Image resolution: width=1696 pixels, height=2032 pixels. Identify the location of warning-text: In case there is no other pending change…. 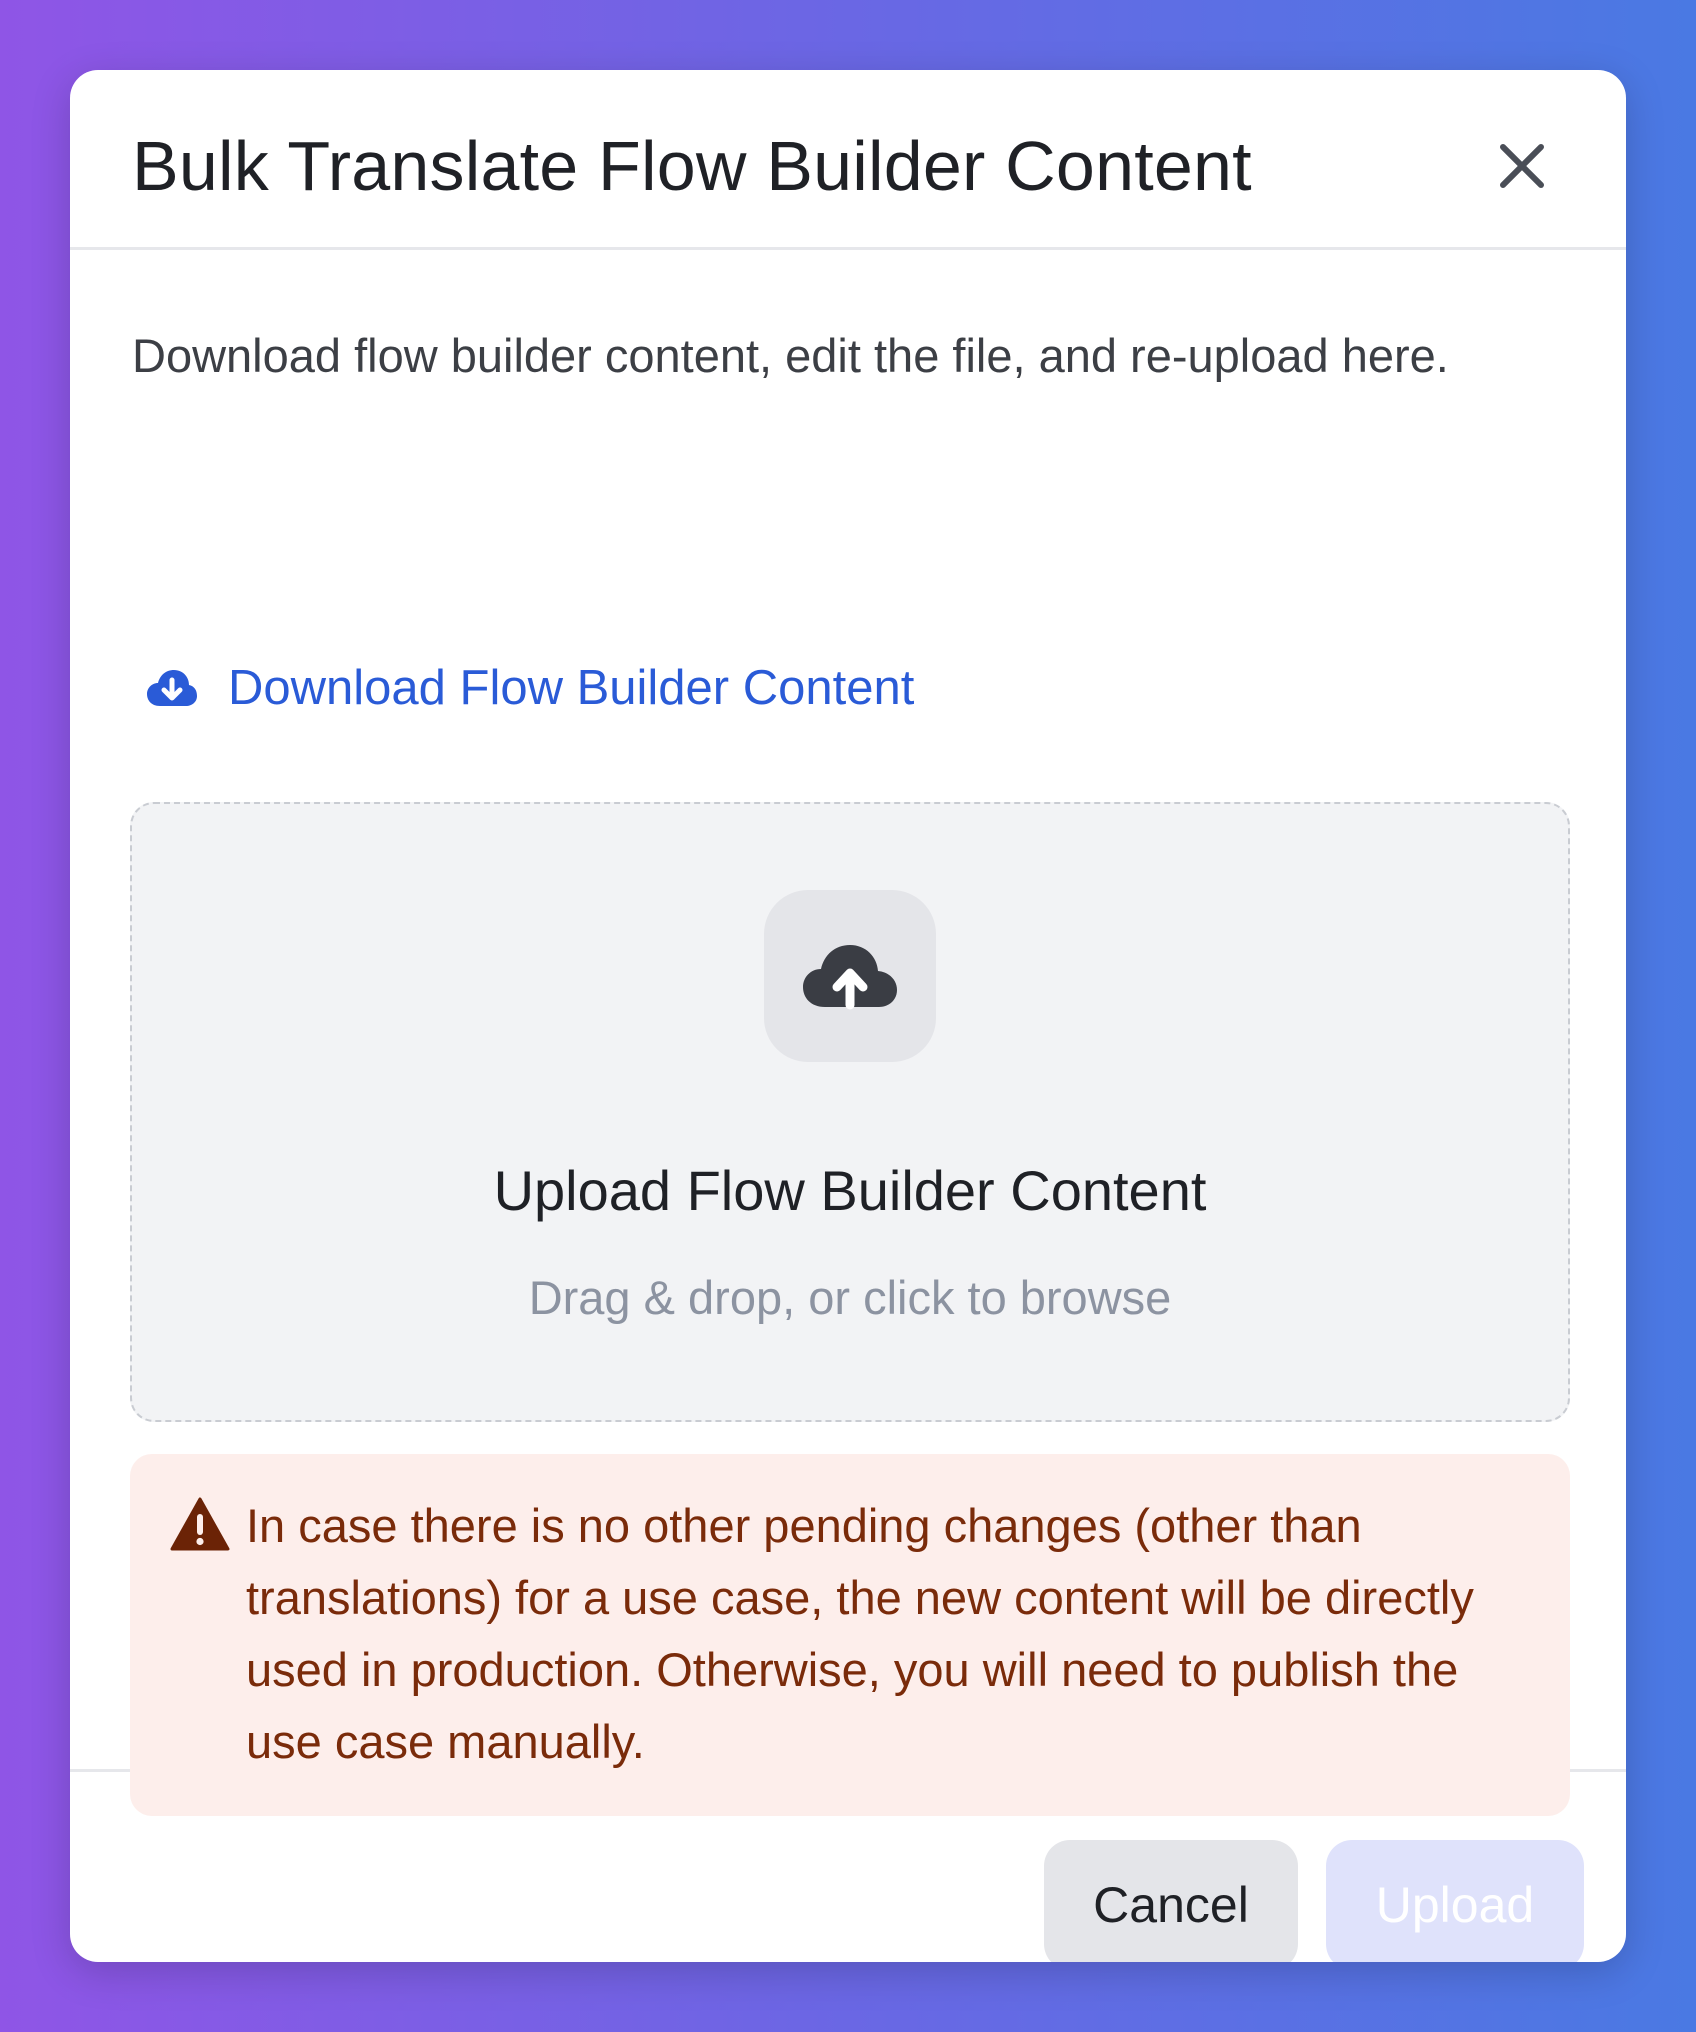
(860, 1633).